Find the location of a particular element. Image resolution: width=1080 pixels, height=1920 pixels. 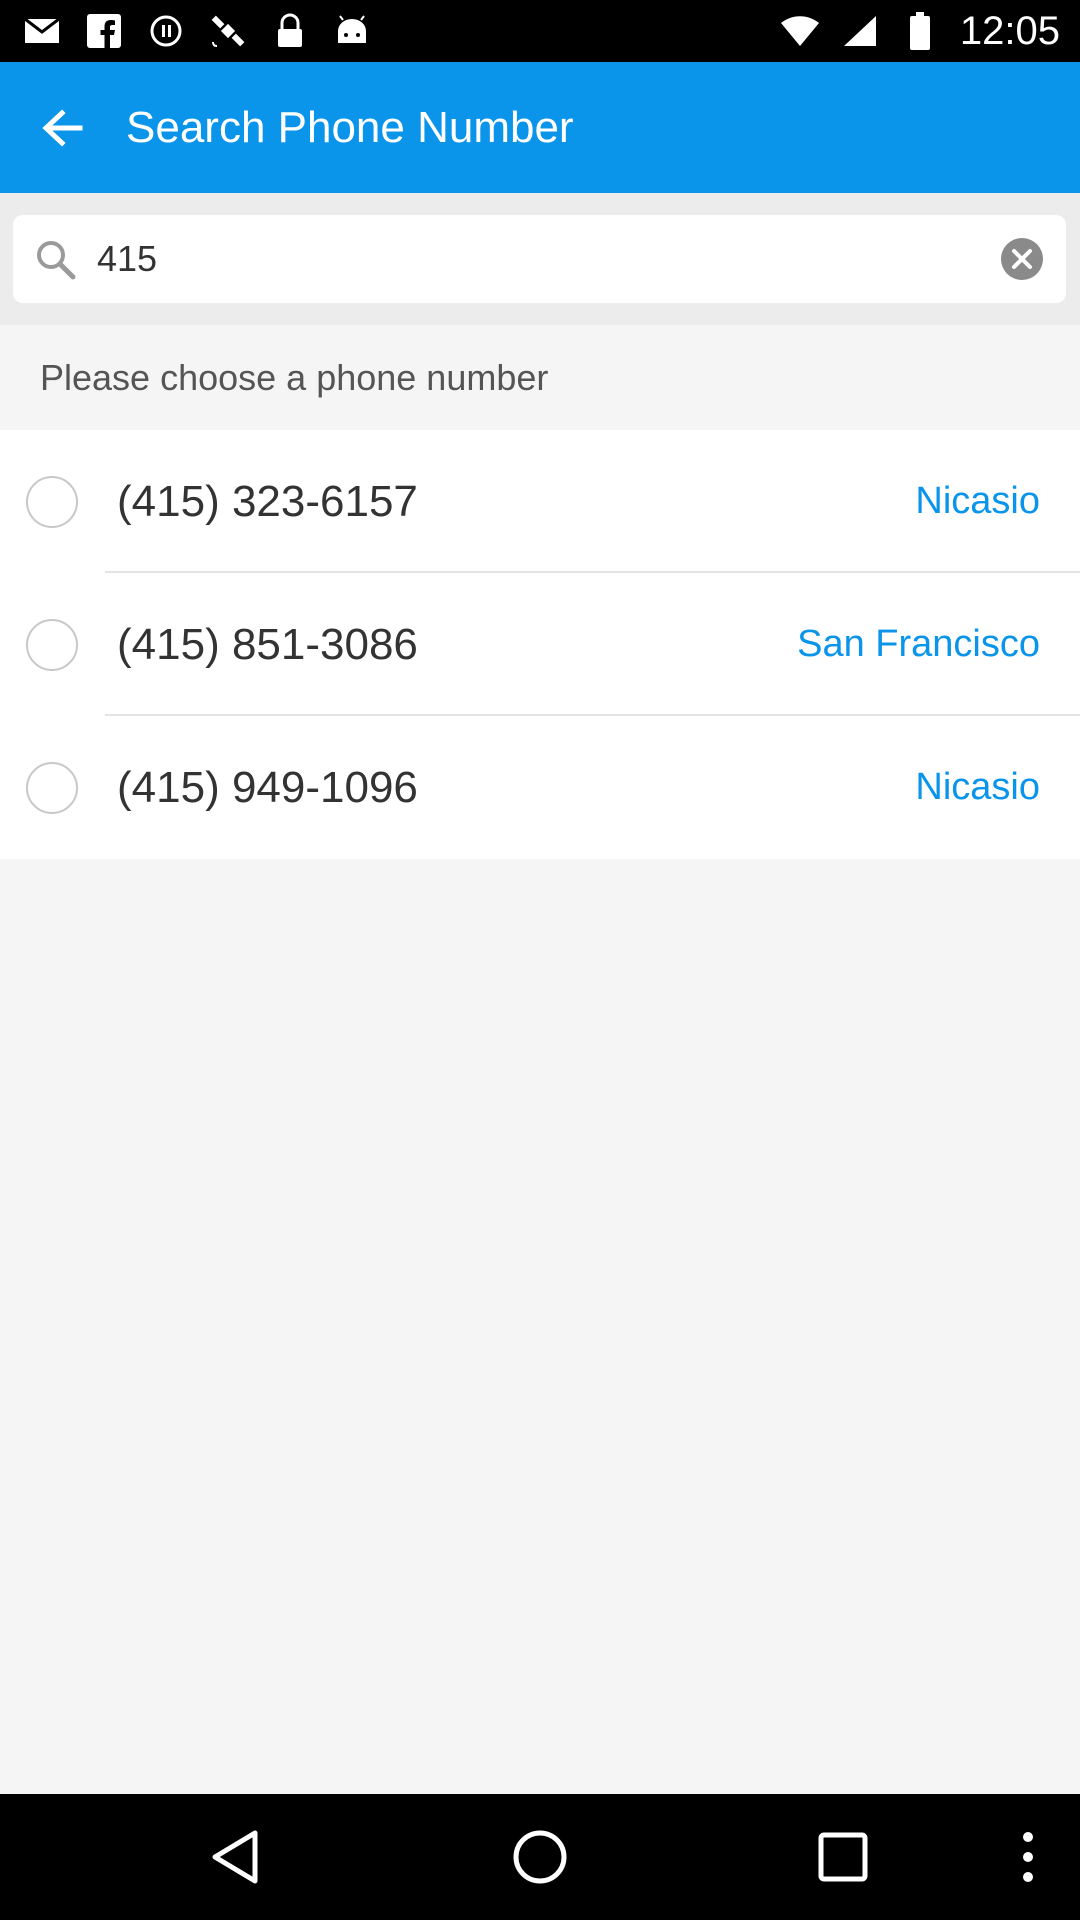

more-vert-icon is located at coordinates (1028, 1857).